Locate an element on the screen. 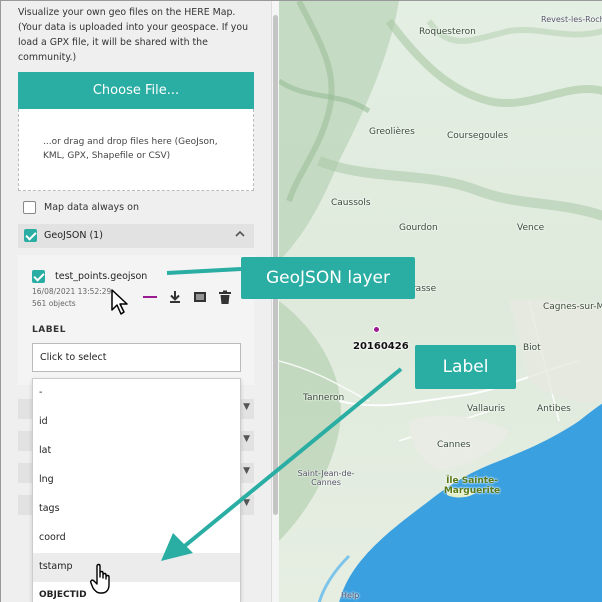 Image resolution: width=602 pixels, height=602 pixels. geojson-group-label: GeoJSON (1) is located at coordinates (73, 235).